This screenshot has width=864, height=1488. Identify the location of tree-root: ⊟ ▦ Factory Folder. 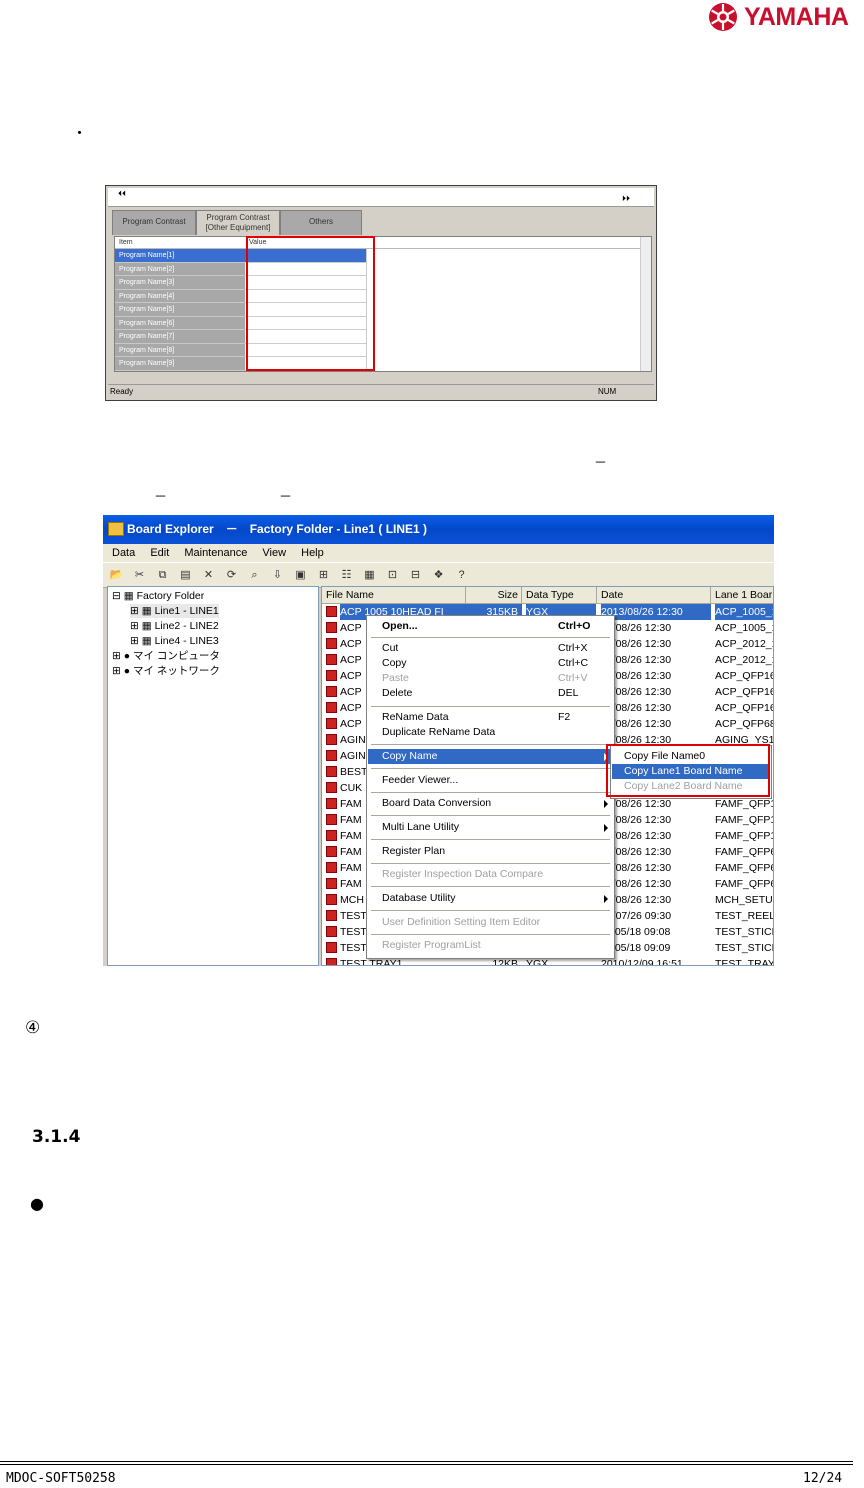
(158, 596).